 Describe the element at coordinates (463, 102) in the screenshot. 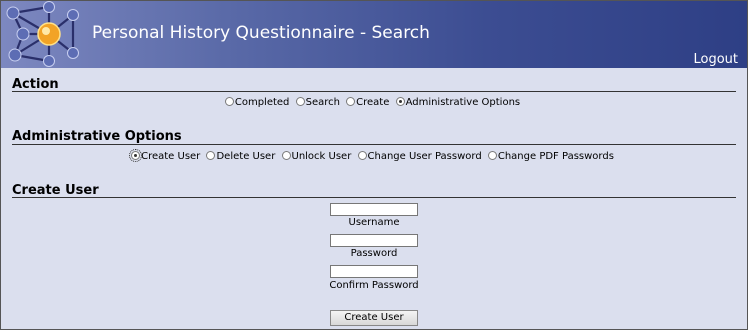

I see `radio-label: Administrative Options` at that location.